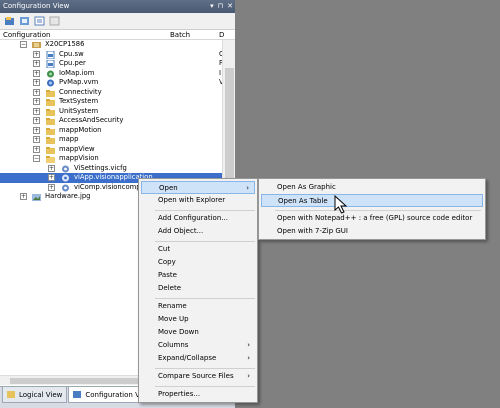  I want to click on menu-item-open-with-explorer: Open with Explorer, so click(183, 200).